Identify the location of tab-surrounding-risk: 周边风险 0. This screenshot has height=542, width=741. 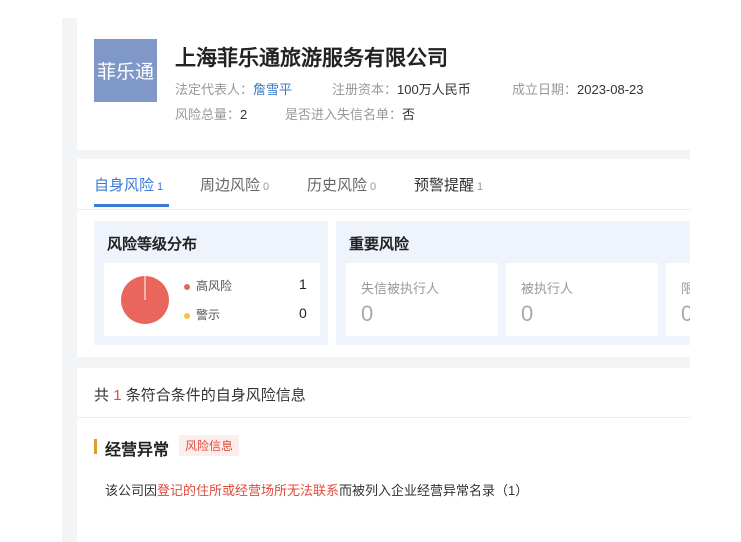
(234, 184).